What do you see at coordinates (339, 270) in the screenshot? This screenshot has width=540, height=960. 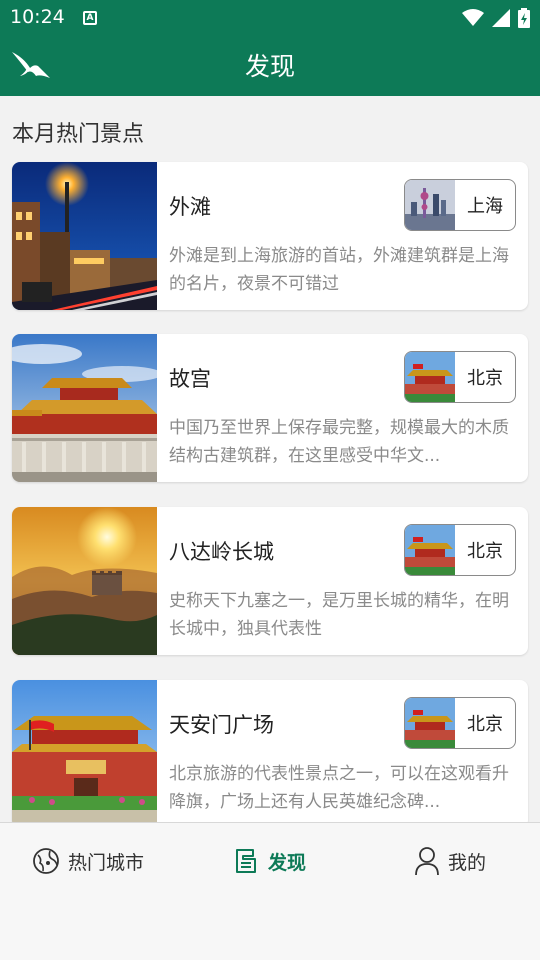 I see `spot-description: 外滩是到上海旅游的首站，外滩建筑群是上海的名片，夜景不可错过` at bounding box center [339, 270].